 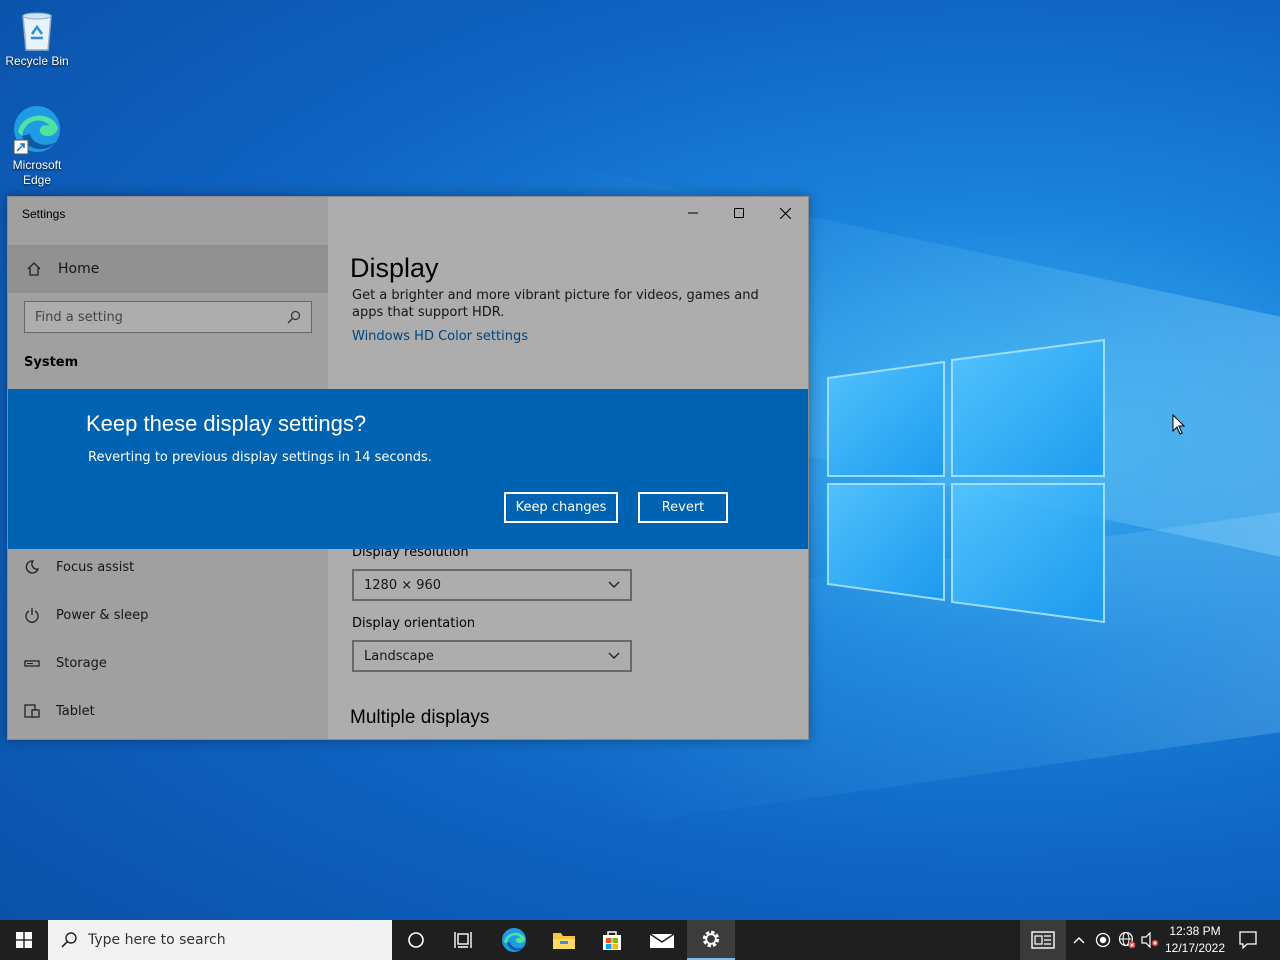 I want to click on taskbar-search-box: Type here to search, so click(x=220, y=940).